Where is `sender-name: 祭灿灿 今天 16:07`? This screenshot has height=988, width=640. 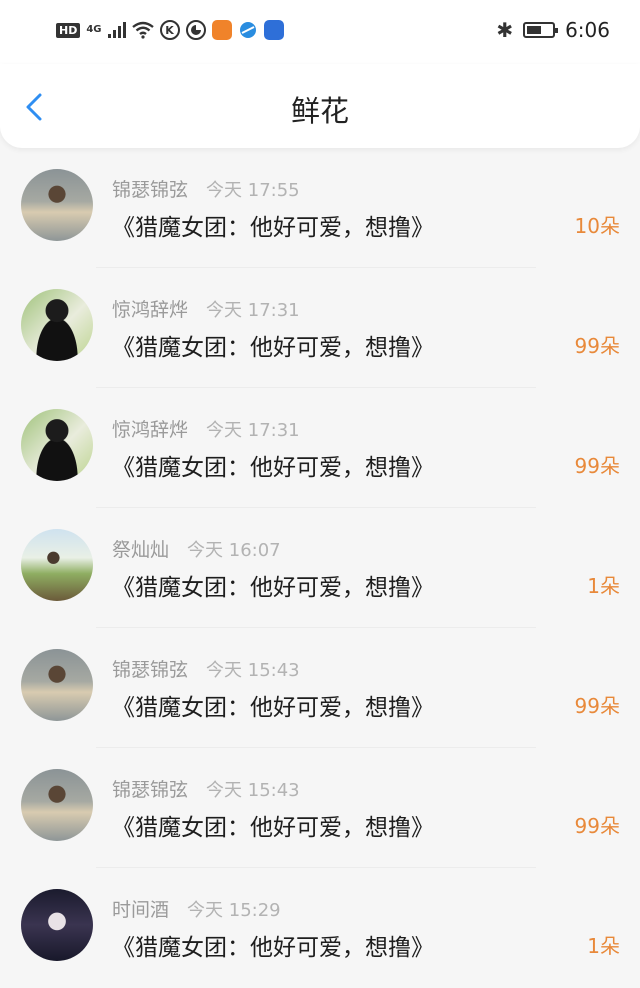
sender-name: 祭灿灿 今天 16:07 is located at coordinates (196, 550).